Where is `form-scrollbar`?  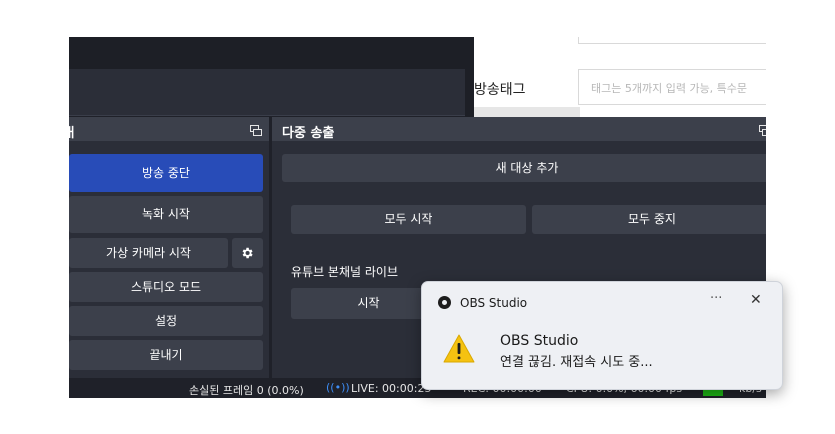 form-scrollbar is located at coordinates (527, 112).